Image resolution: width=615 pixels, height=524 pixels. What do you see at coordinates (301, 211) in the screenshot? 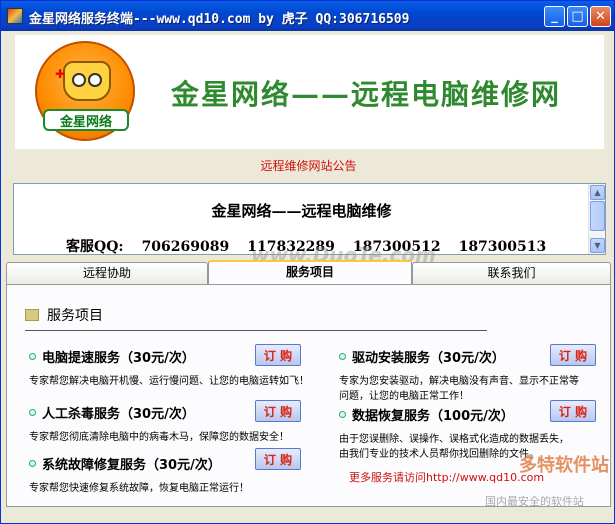
I see `notice-line: 金星网络——远程电脑维修` at bounding box center [301, 211].